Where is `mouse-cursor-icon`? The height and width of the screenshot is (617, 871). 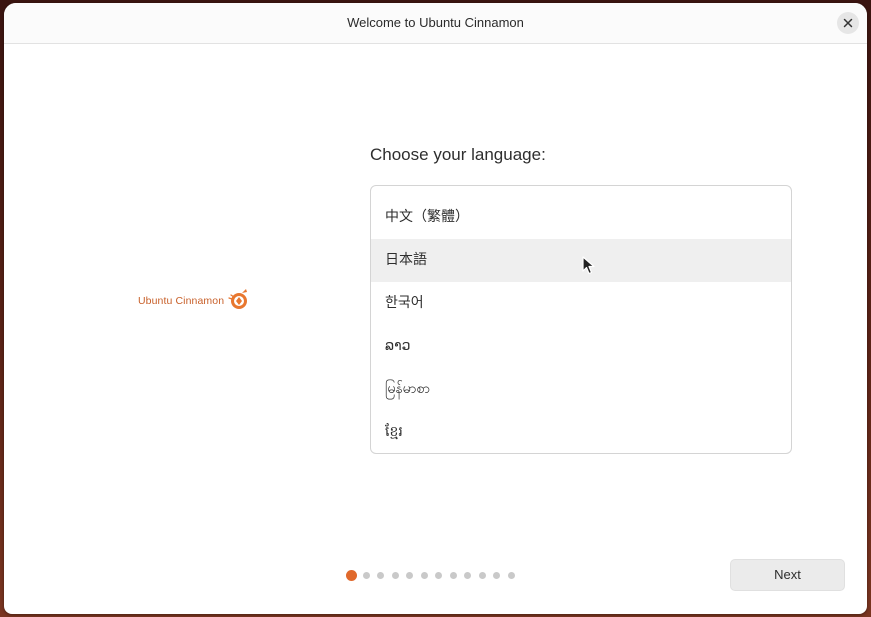
mouse-cursor-icon is located at coordinates (588, 265).